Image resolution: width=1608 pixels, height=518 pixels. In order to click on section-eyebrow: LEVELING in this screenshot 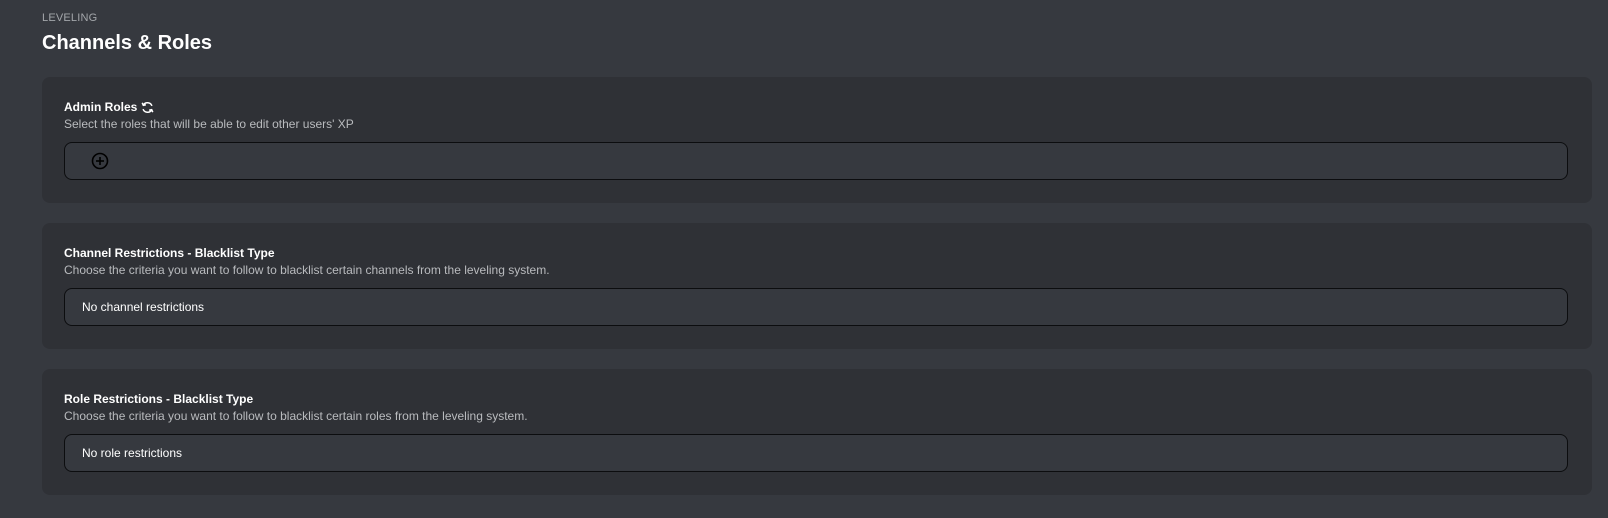, I will do `click(70, 18)`.